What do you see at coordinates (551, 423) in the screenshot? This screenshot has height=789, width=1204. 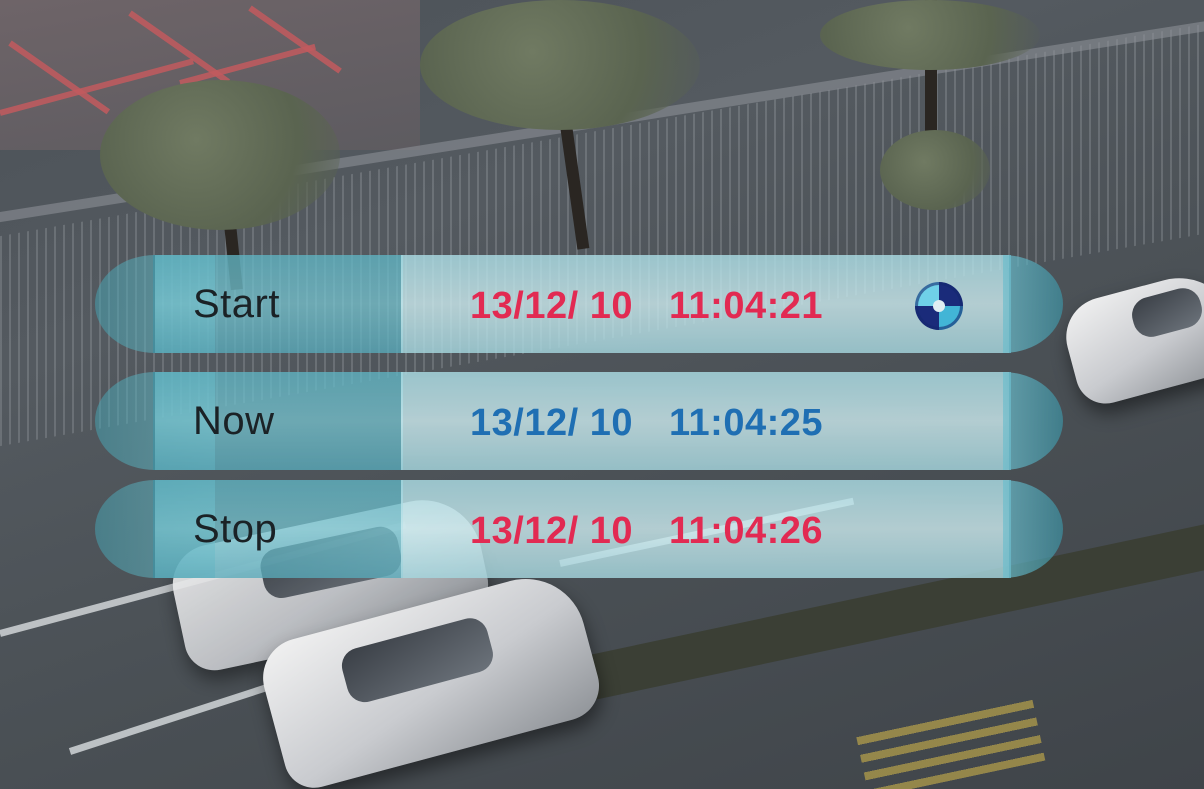 I see `now-date: 13/12/ 10` at bounding box center [551, 423].